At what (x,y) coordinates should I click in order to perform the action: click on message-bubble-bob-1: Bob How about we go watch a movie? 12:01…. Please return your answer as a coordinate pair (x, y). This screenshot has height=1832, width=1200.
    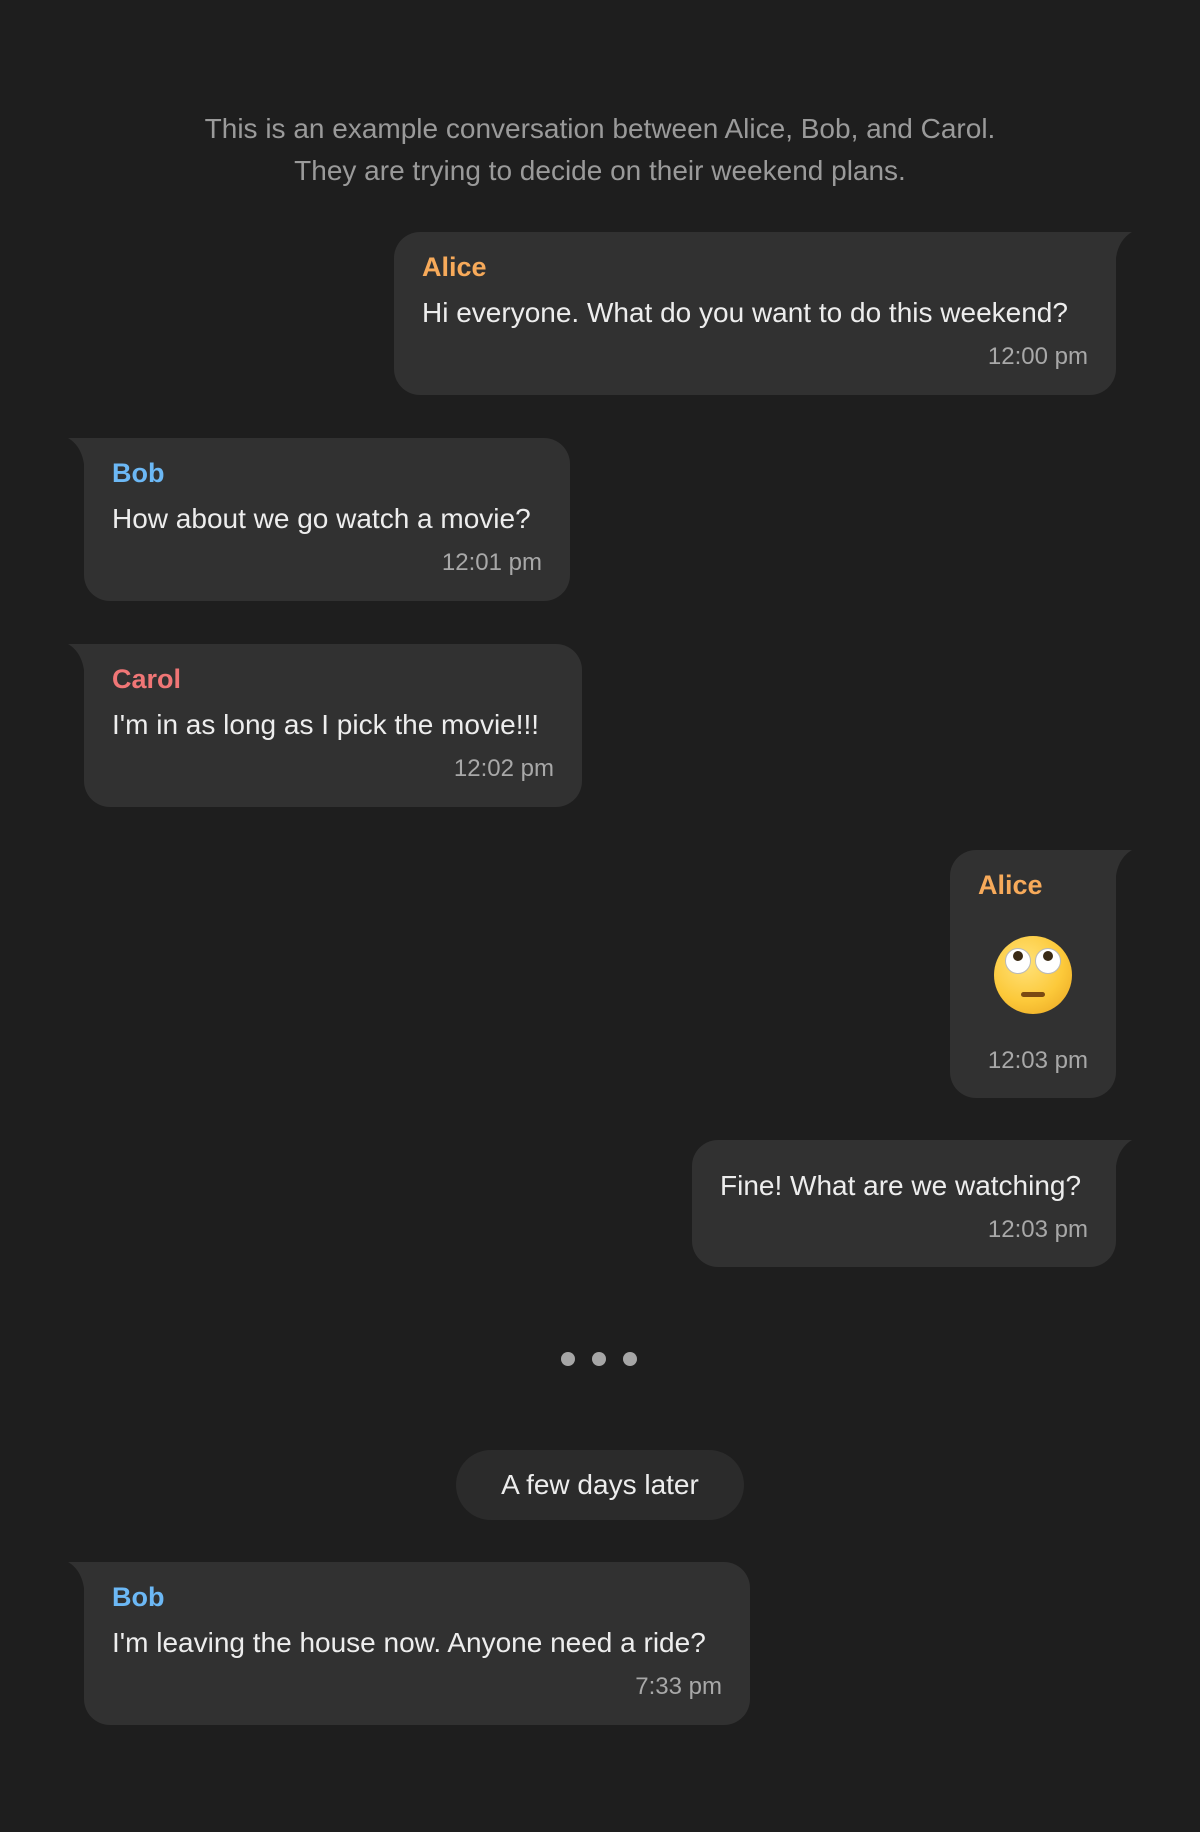
    Looking at the image, I should click on (327, 519).